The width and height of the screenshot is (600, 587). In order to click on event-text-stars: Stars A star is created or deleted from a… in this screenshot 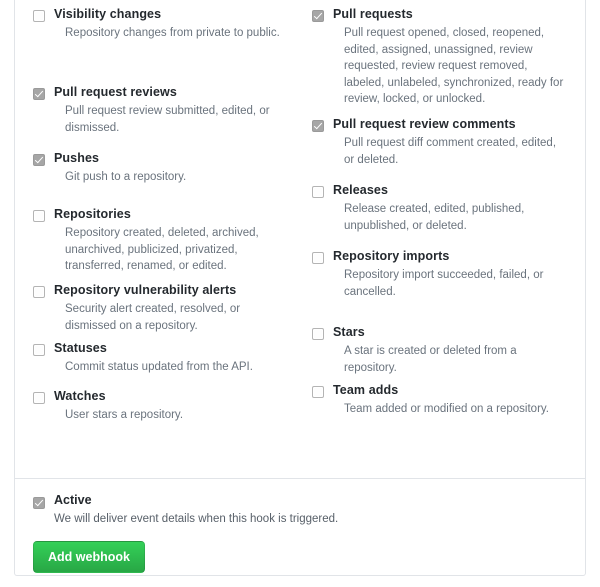, I will do `click(450, 349)`.